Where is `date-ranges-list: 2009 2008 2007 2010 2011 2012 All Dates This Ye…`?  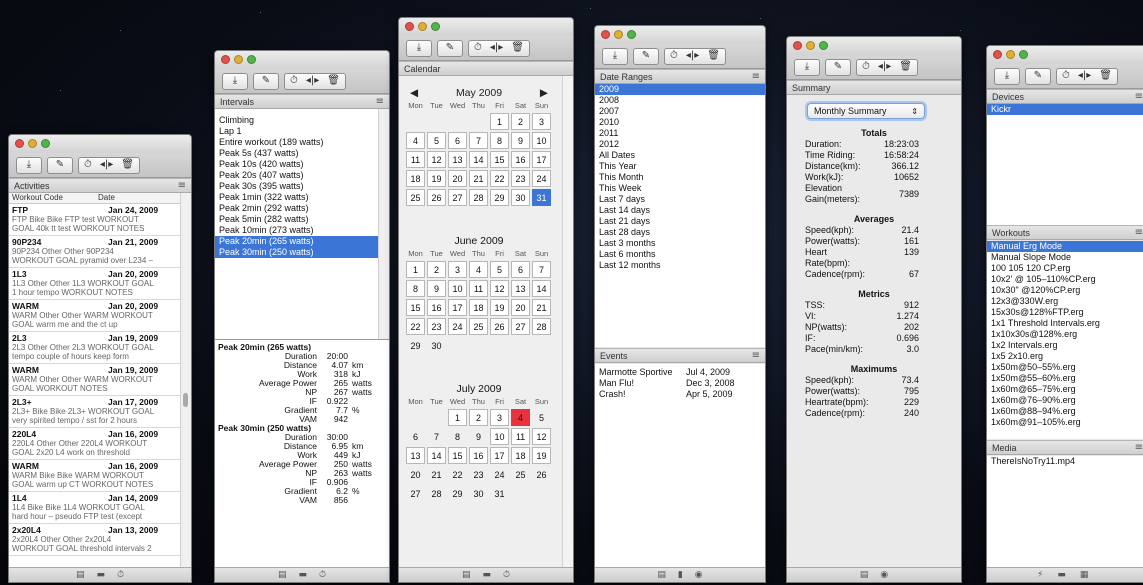 date-ranges-list: 2009 2008 2007 2010 2011 2012 All Dates This Ye… is located at coordinates (680, 215).